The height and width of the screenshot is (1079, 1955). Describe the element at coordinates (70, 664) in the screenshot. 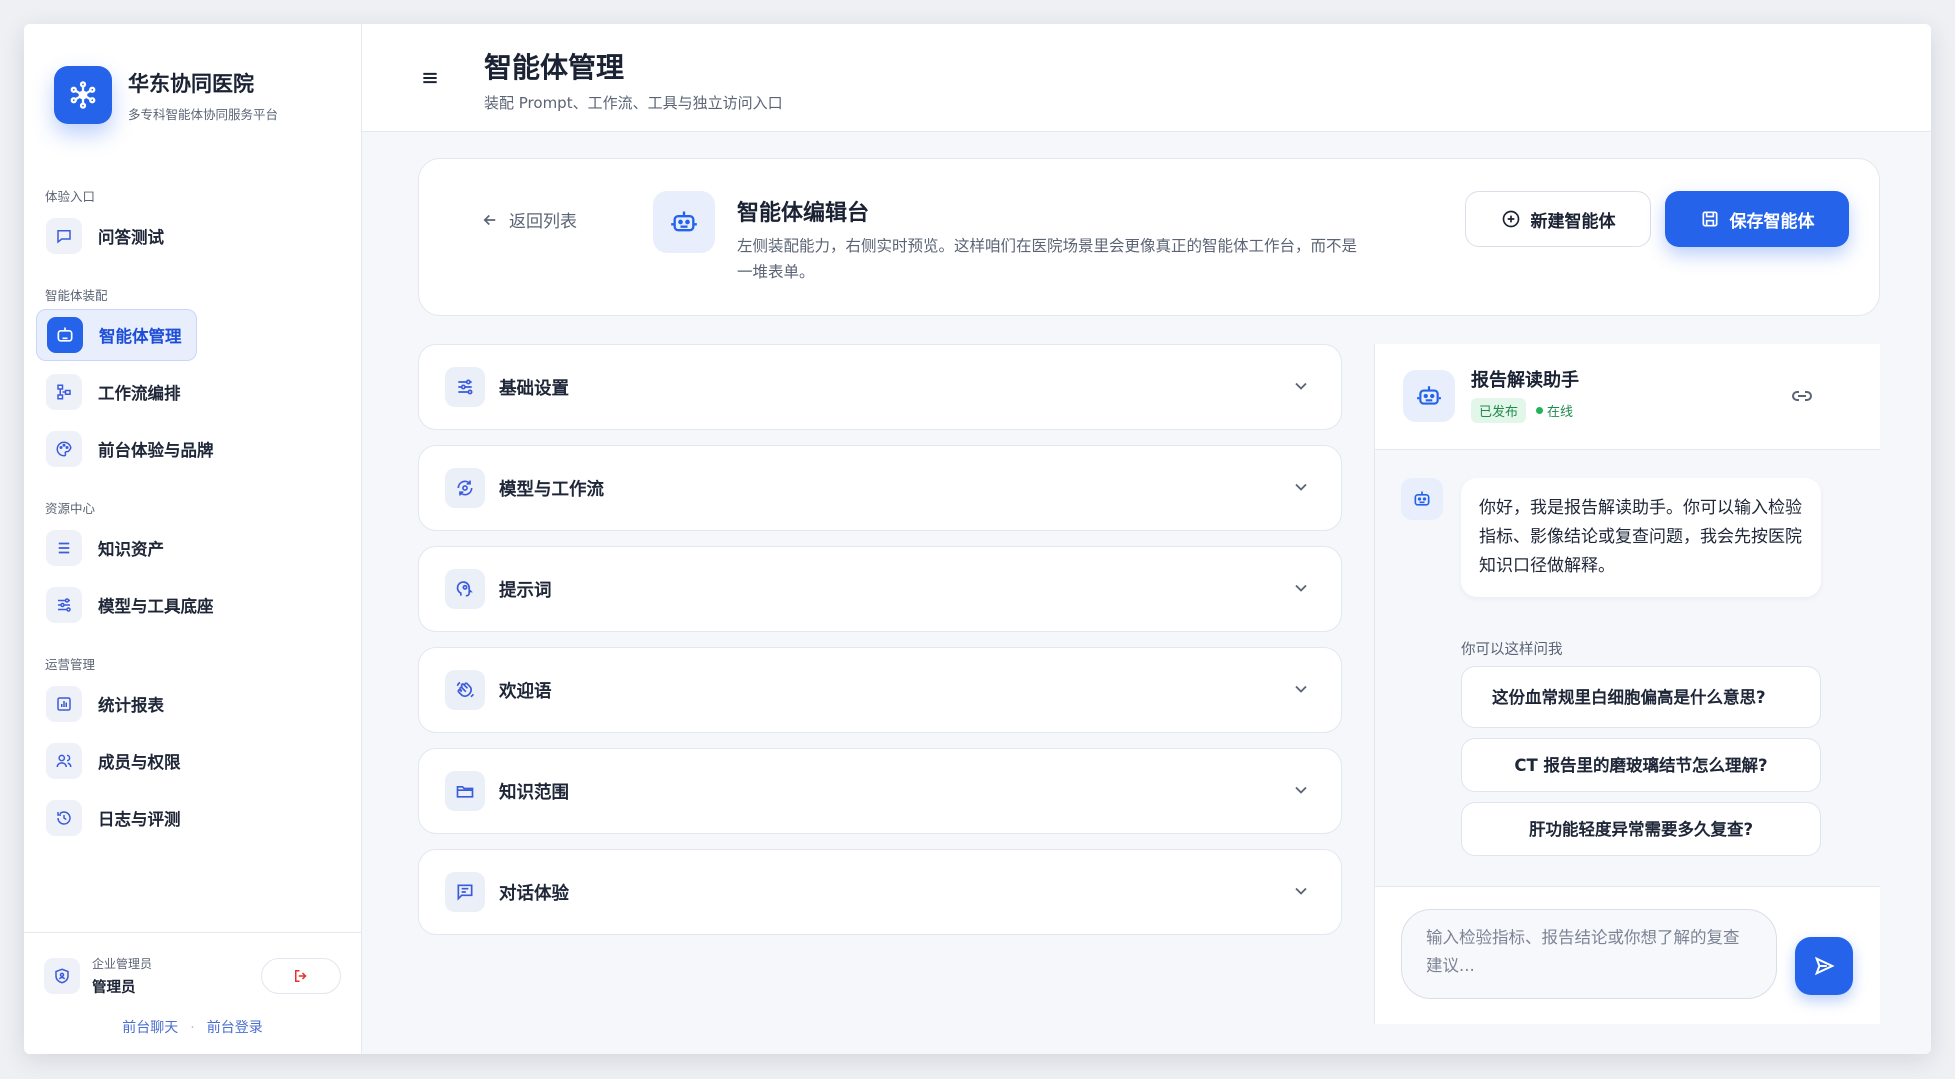

I see `nav-section-title: 运营管理` at that location.